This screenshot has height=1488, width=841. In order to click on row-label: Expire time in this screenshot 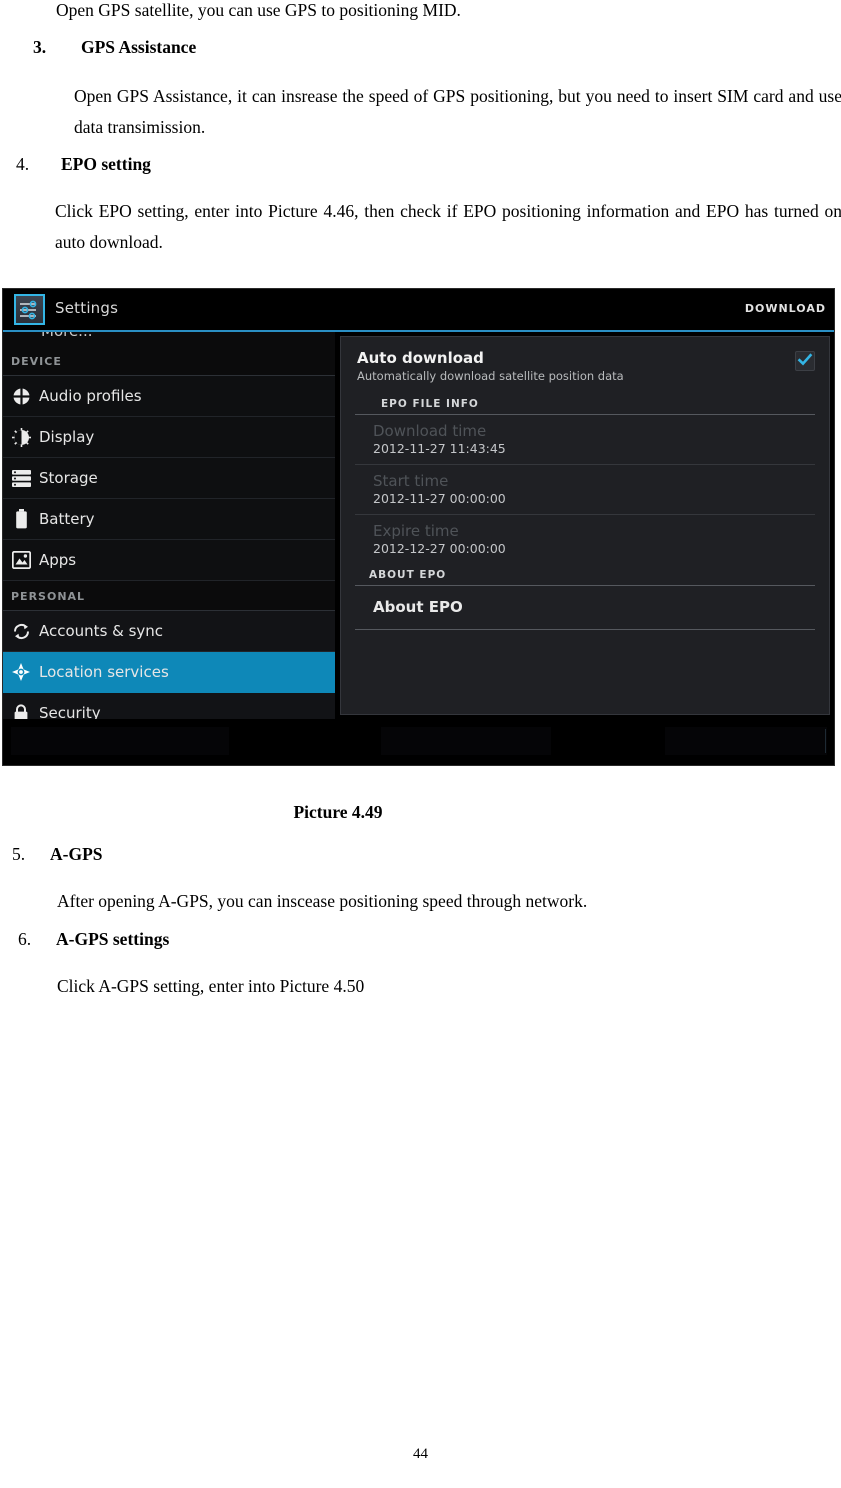, I will do `click(416, 531)`.